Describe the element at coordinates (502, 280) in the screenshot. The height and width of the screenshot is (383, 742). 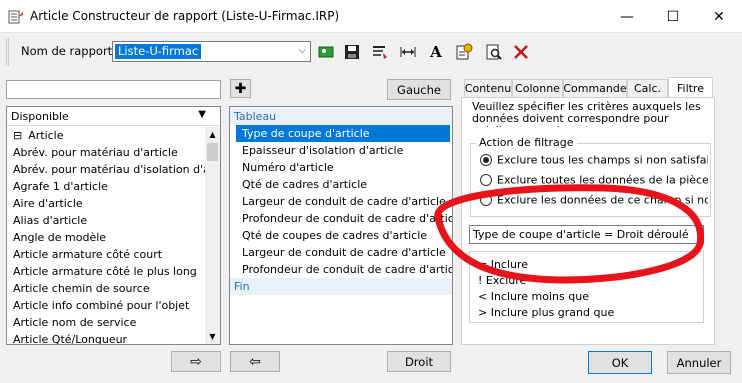
I see `operator-item: ! Exclure` at that location.